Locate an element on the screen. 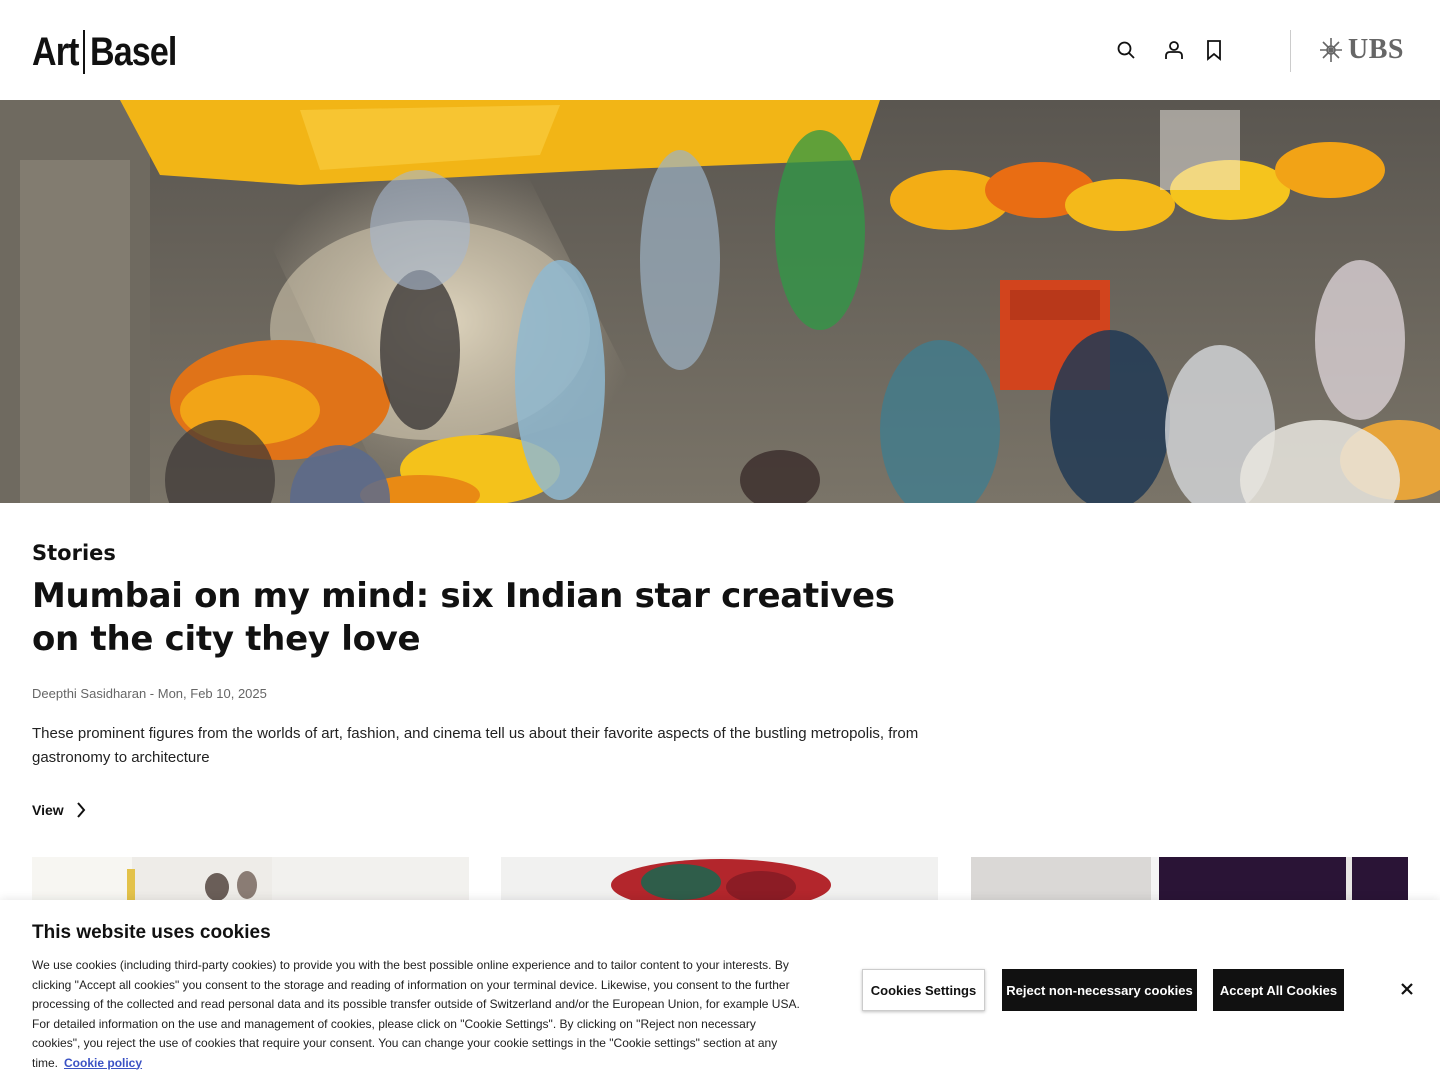  account-icon is located at coordinates (1174, 50).